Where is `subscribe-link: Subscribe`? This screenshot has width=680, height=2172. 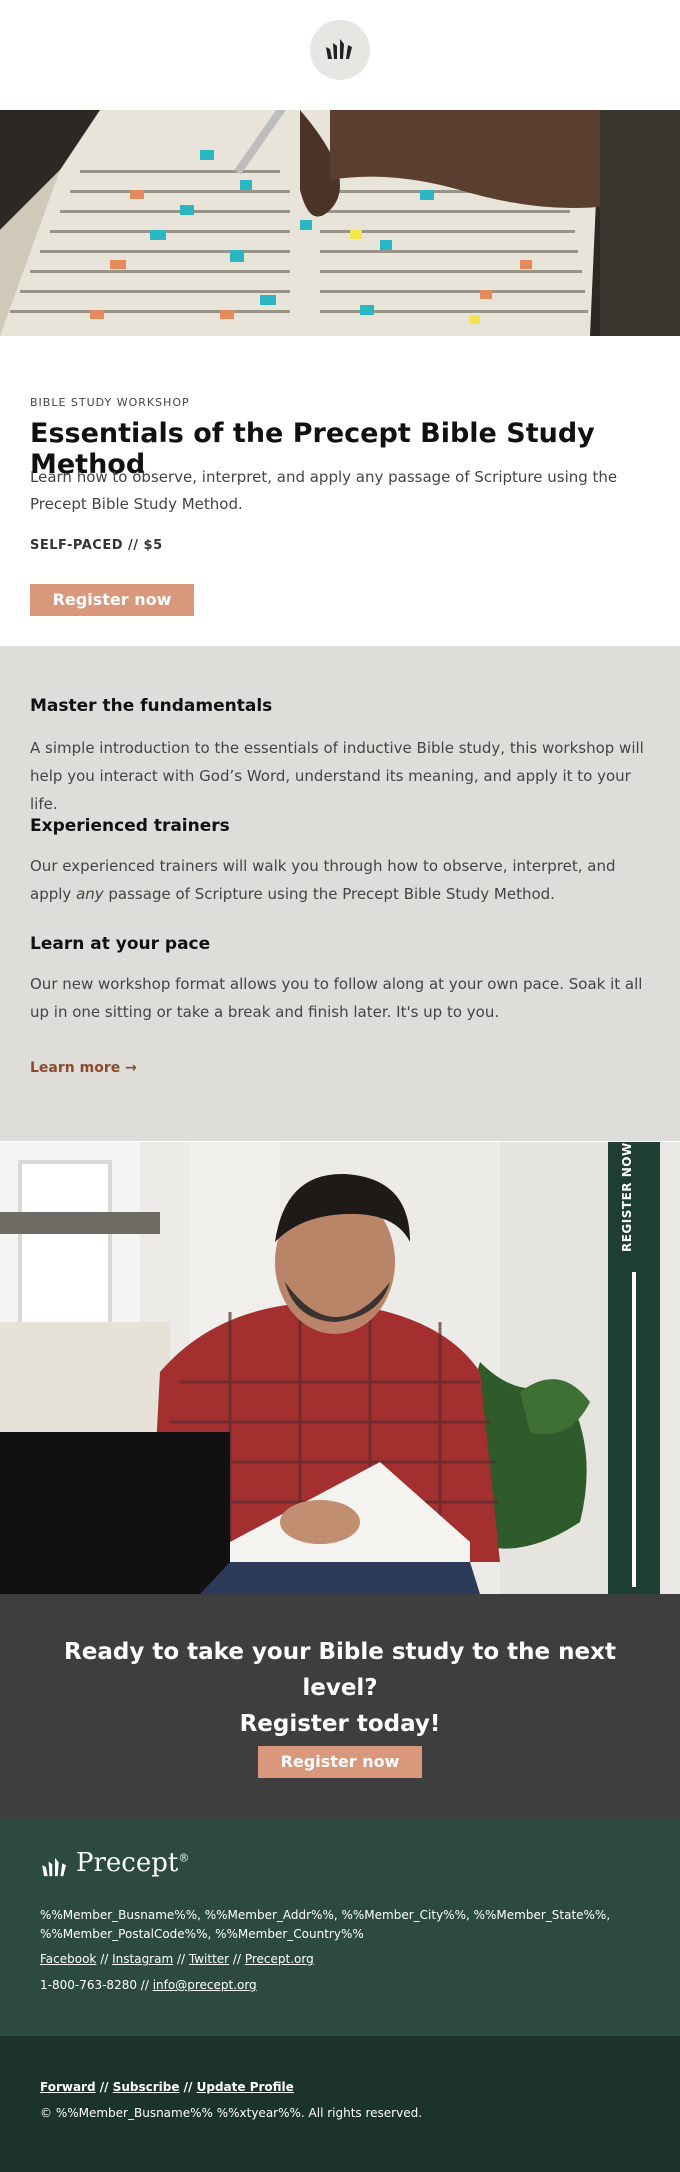 subscribe-link: Subscribe is located at coordinates (146, 2087).